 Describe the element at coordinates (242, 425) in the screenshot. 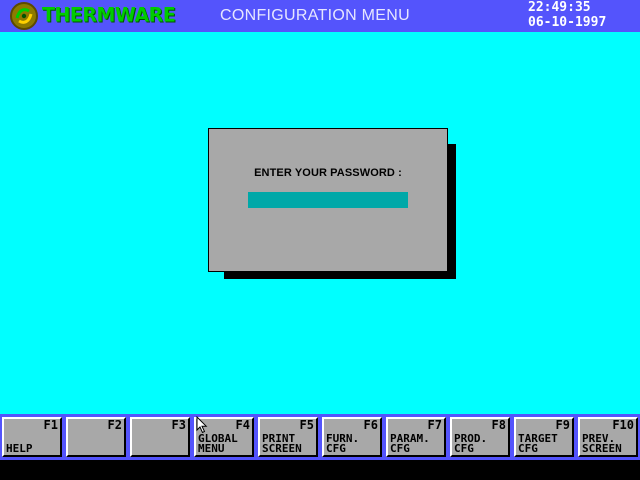

I see `function-key-number: F4` at that location.